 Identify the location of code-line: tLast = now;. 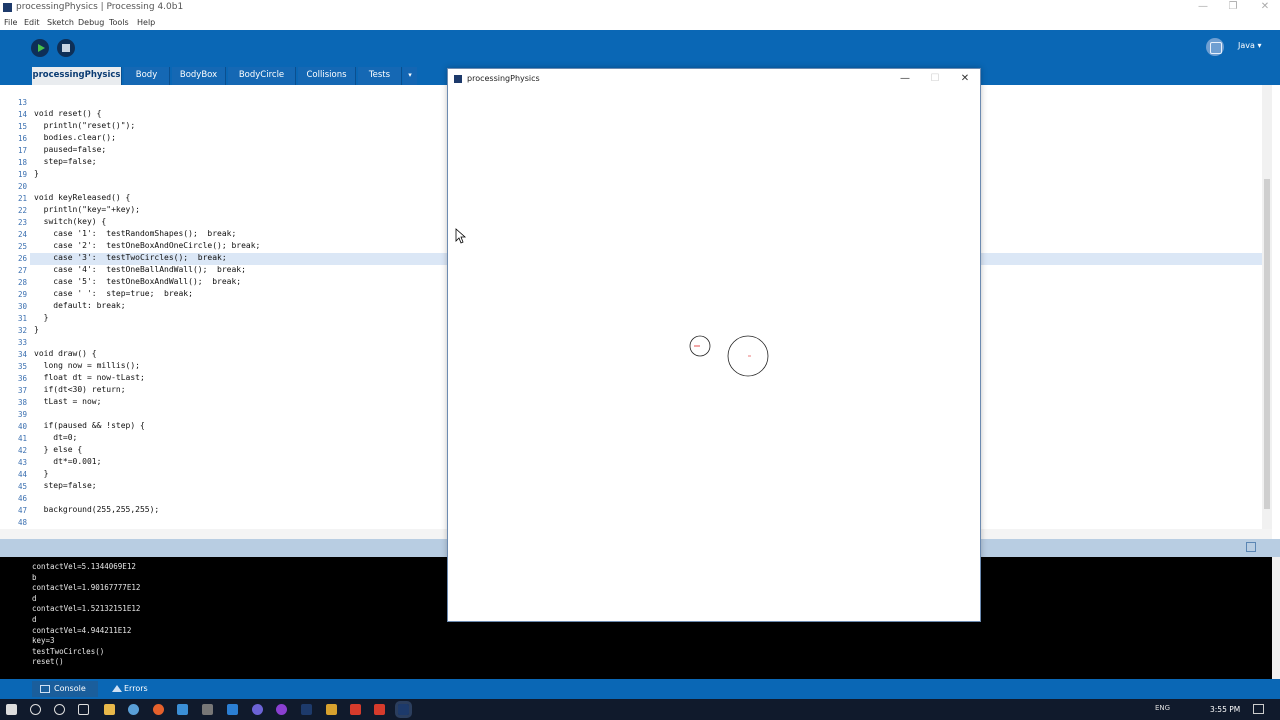
(68, 401).